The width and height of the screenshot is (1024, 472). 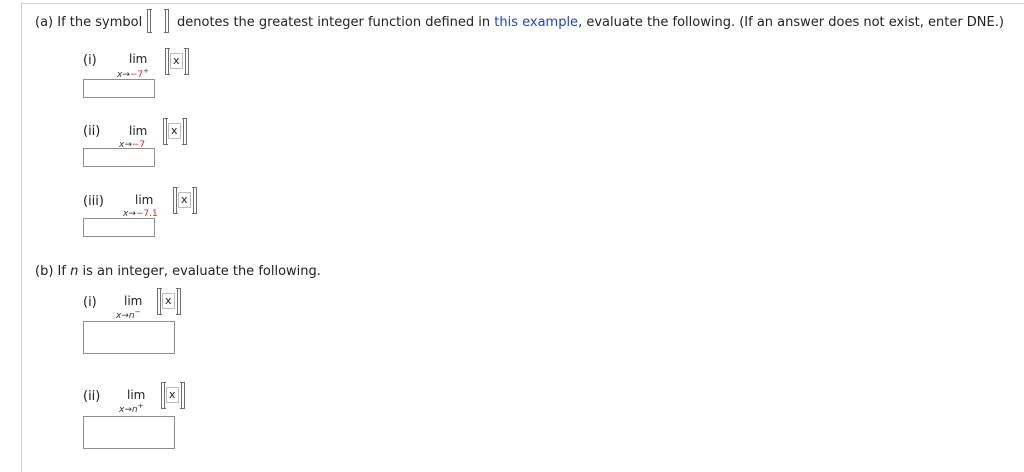 I want to click on answer-input-b-ii, so click(x=129, y=432).